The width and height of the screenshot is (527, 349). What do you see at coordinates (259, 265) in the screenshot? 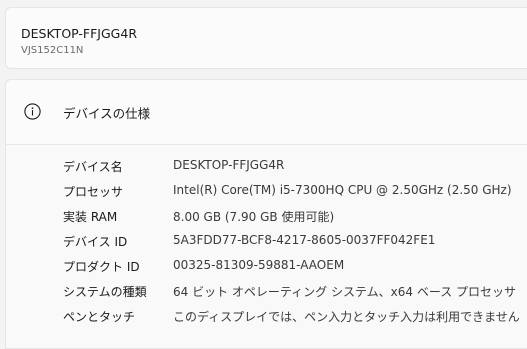
I see `spec-value: 00325-81309-59881-AAOEM` at bounding box center [259, 265].